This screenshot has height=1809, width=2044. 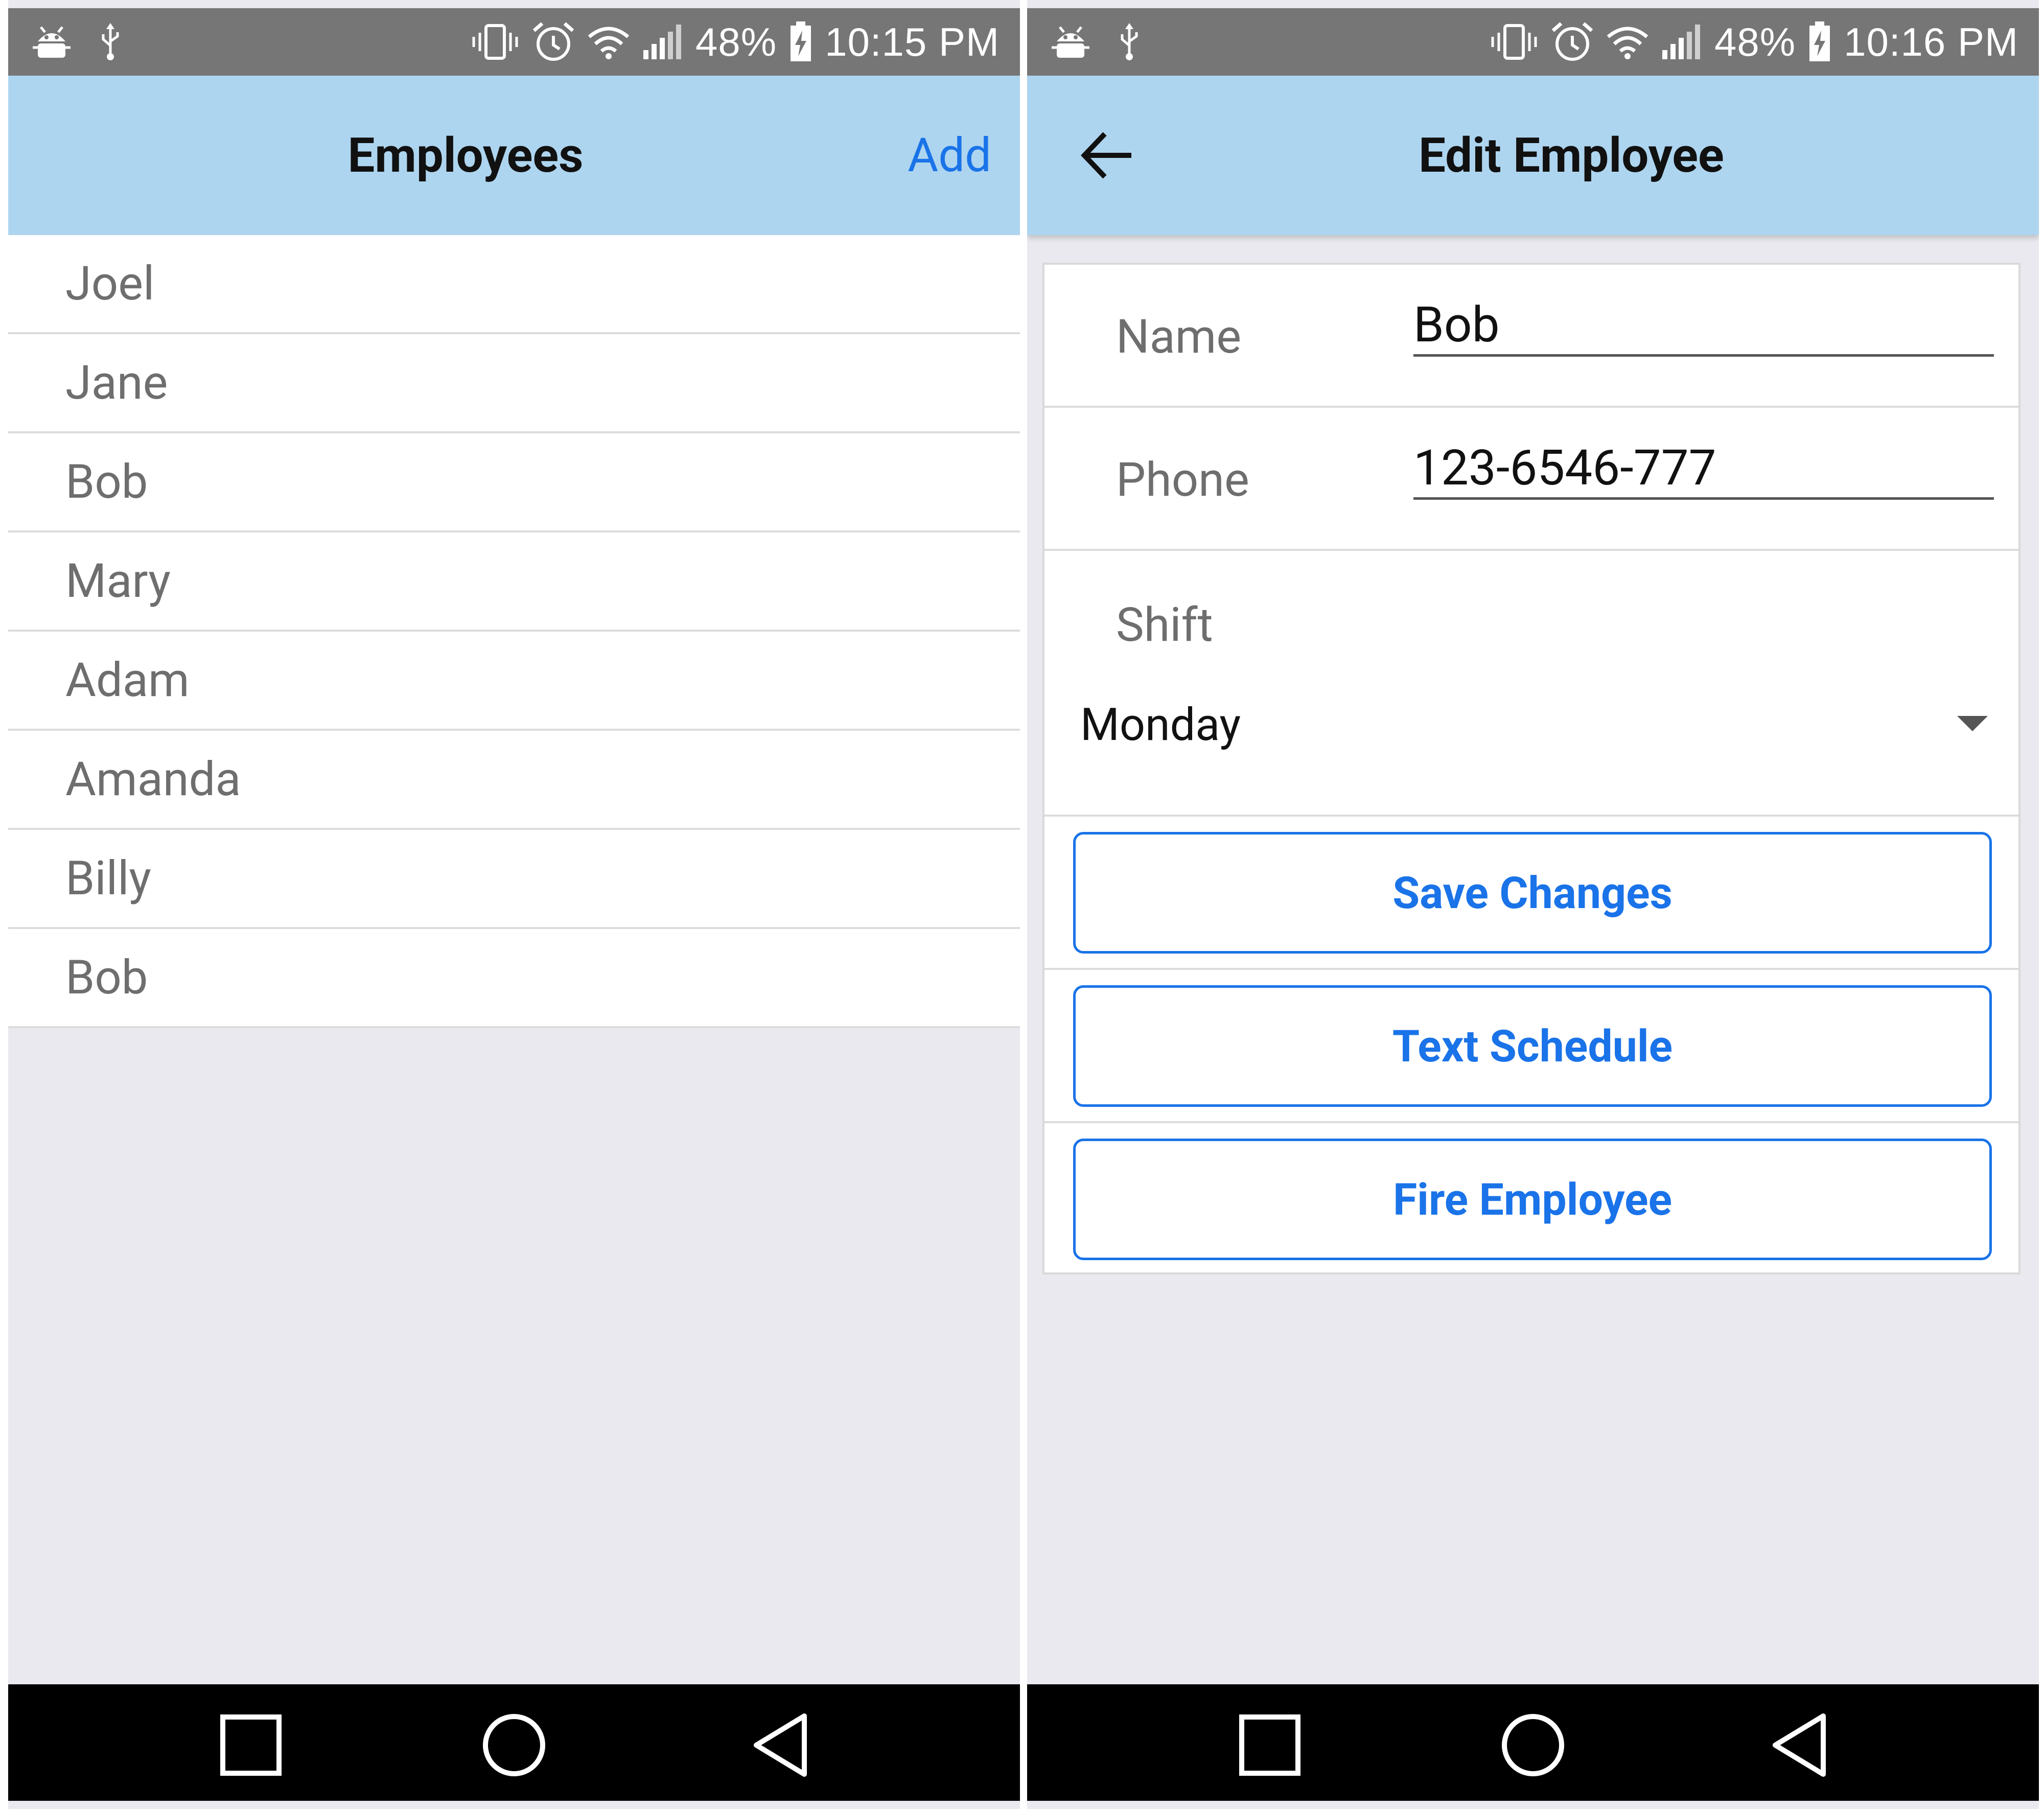 I want to click on clock: 10:15 PM, so click(x=912, y=41).